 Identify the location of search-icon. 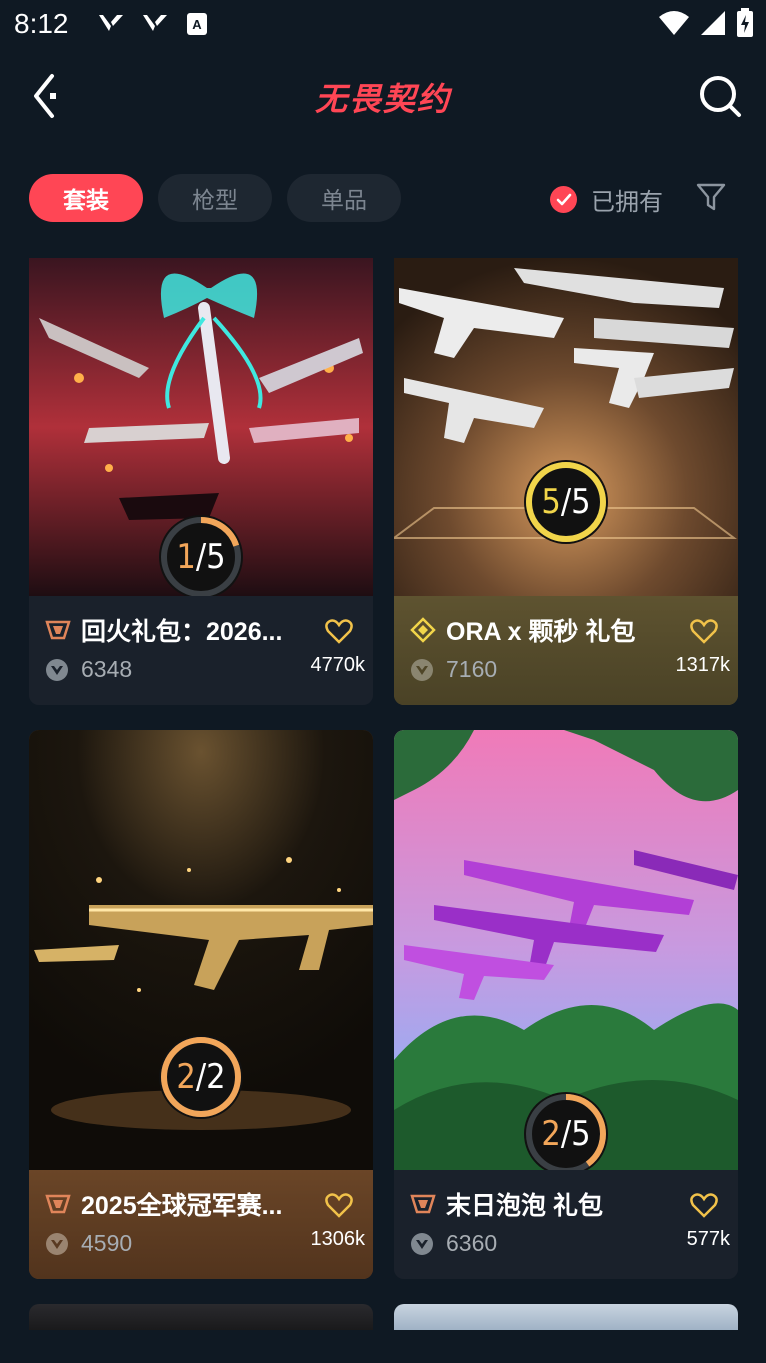
(720, 96).